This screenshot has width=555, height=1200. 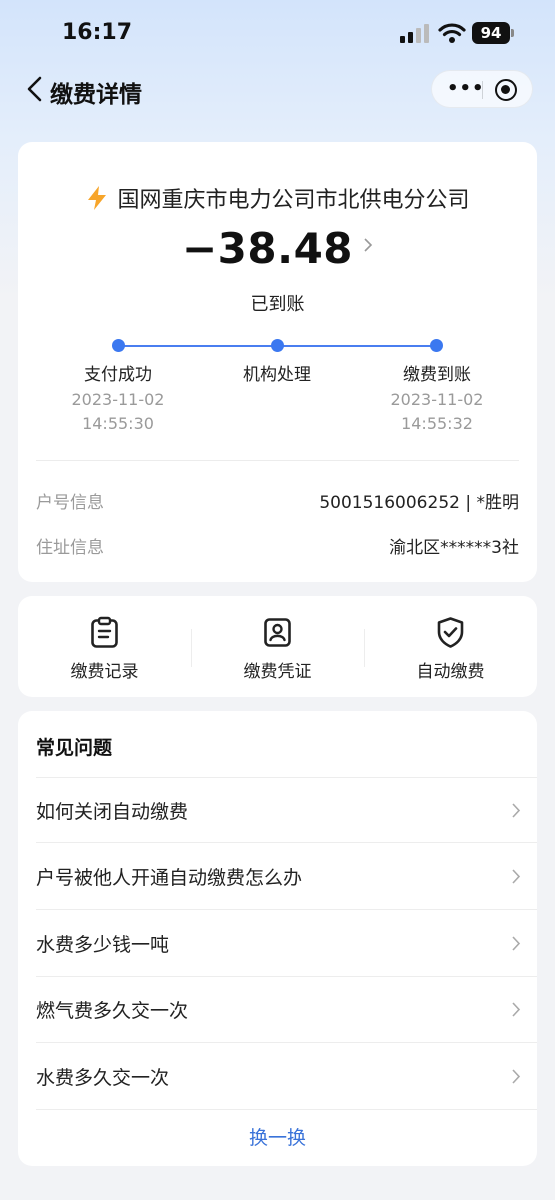 What do you see at coordinates (169, 878) in the screenshot?
I see `faq-question: 户号被他人开通自动缴费怎么办` at bounding box center [169, 878].